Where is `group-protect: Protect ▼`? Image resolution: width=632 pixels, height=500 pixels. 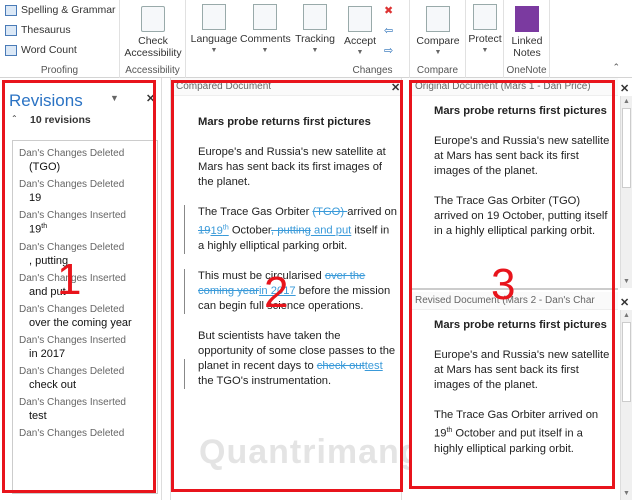
group-protect: Protect ▼ is located at coordinates (485, 39).